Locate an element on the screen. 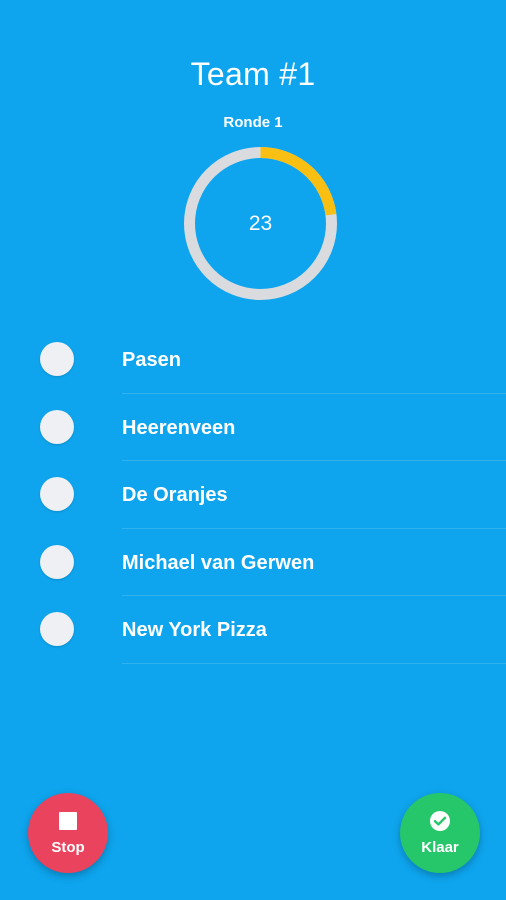  countdown-timer: 23 is located at coordinates (260, 223).